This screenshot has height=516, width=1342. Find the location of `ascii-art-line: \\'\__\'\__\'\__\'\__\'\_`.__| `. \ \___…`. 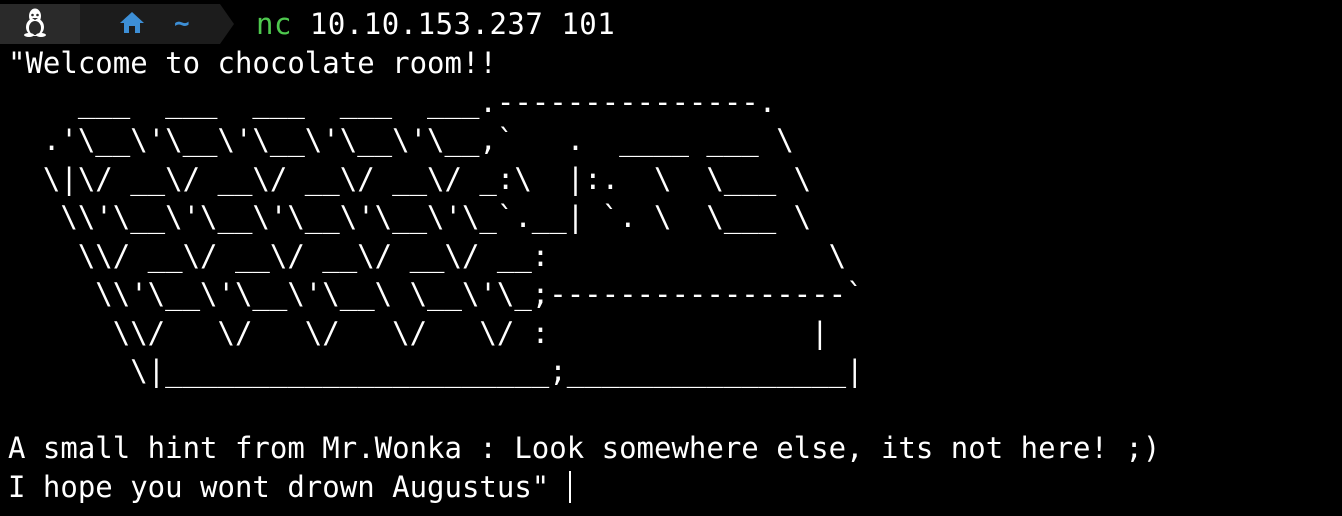

ascii-art-line: \\'\__\'\__\'\__\'\__\'\_`.__| `. \ \___… is located at coordinates (410, 217).